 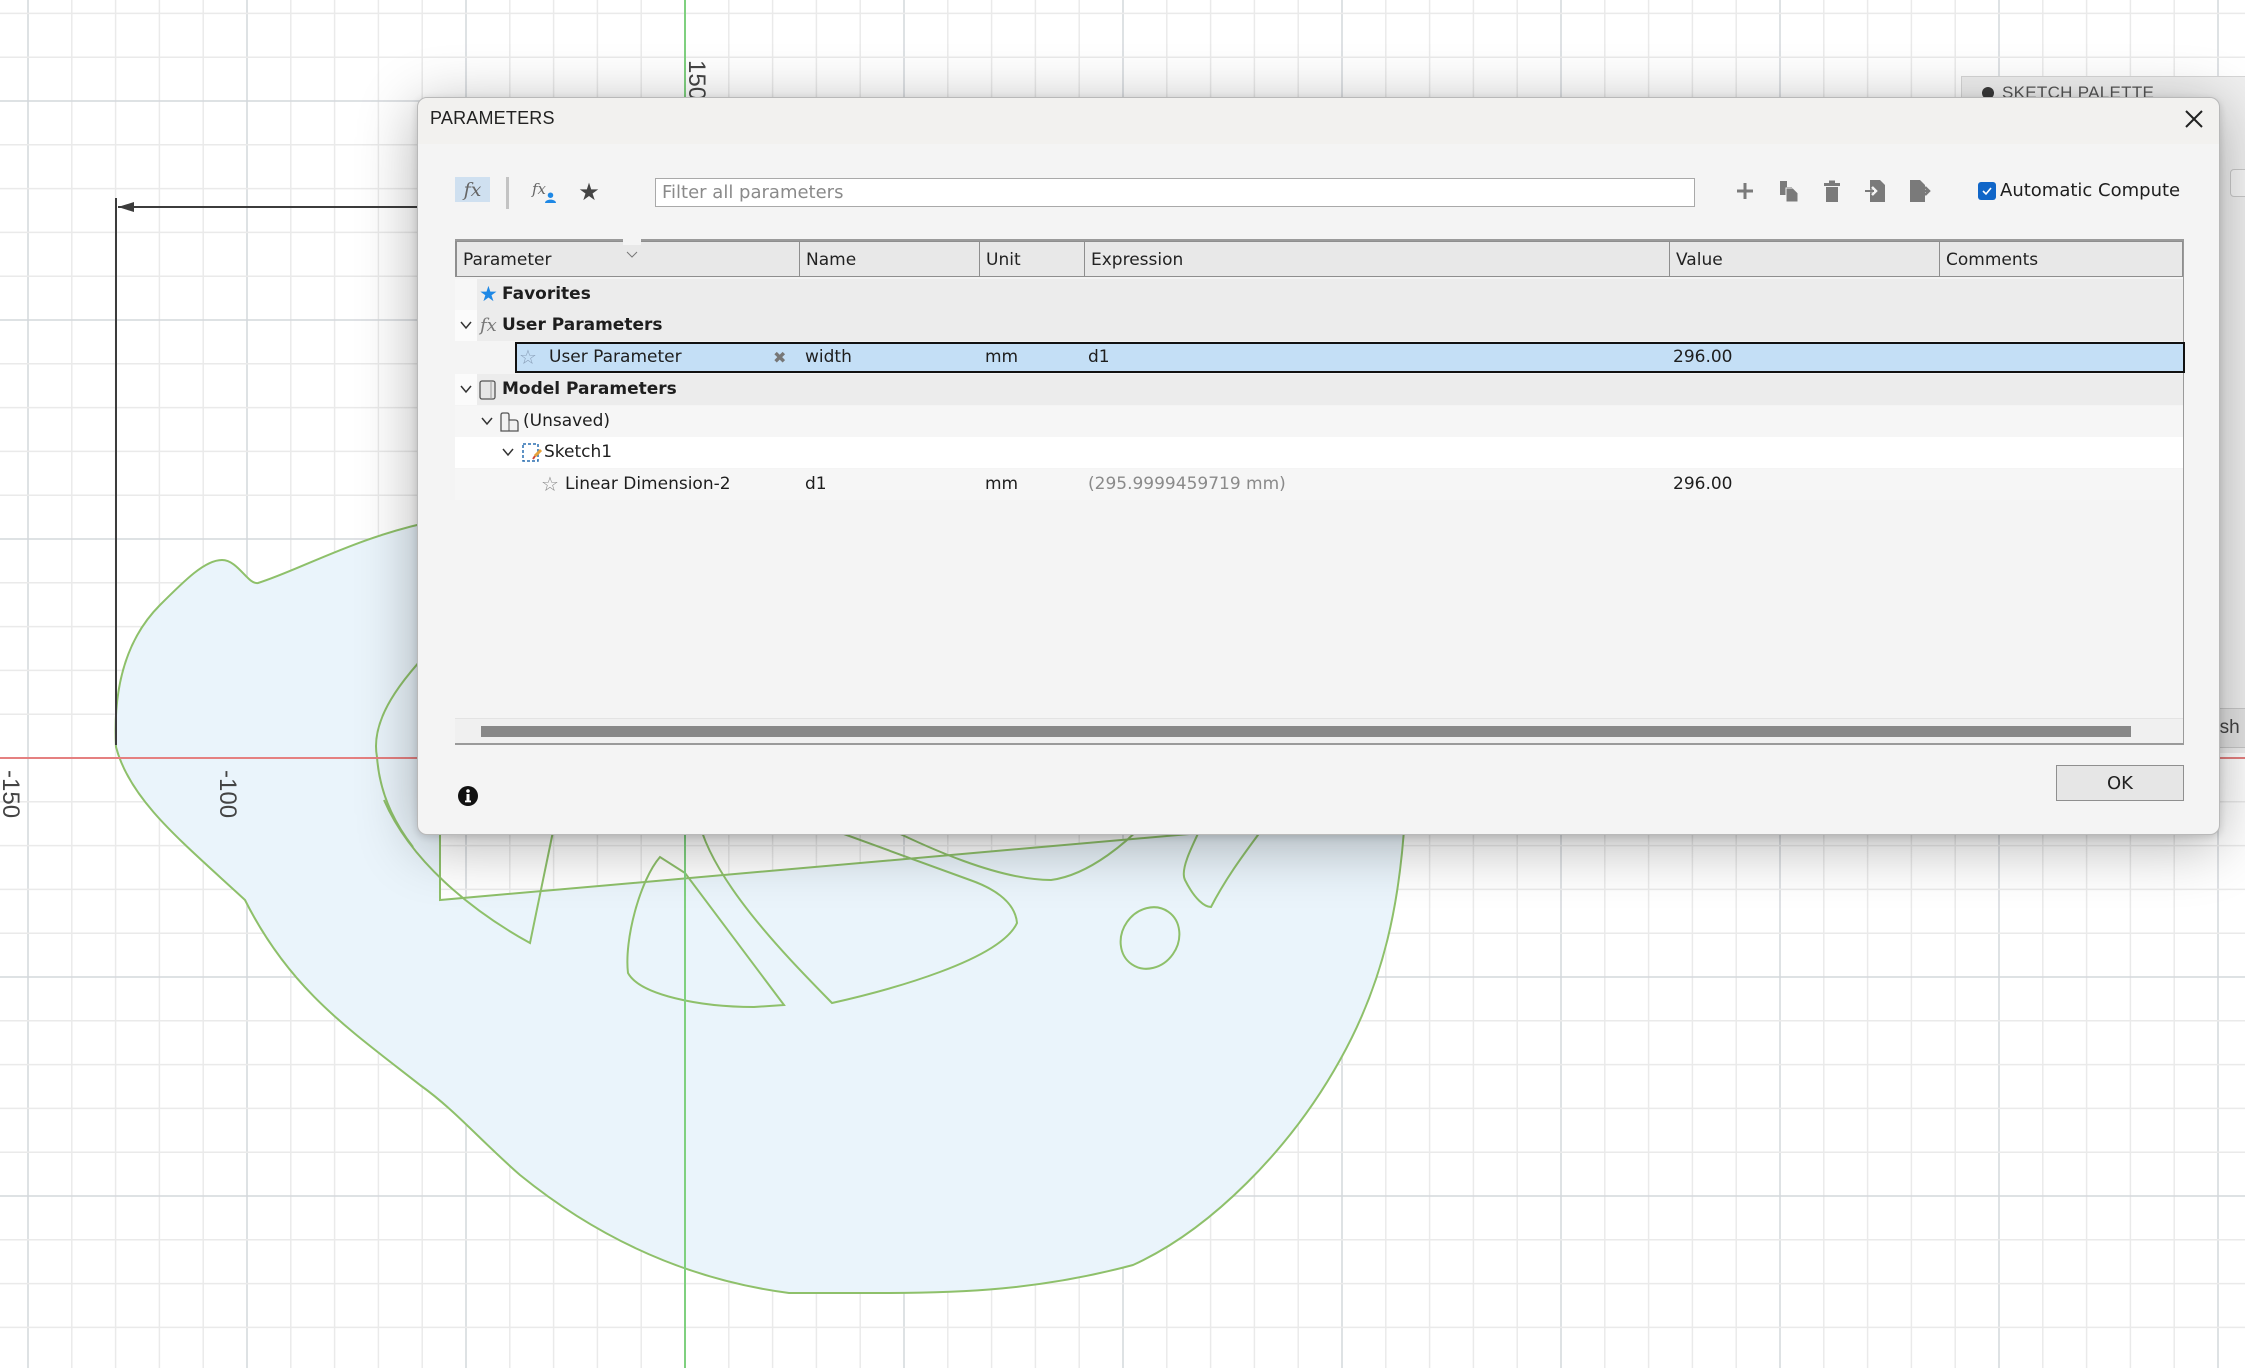 What do you see at coordinates (1987, 190) in the screenshot?
I see `checkbox-checked-icon` at bounding box center [1987, 190].